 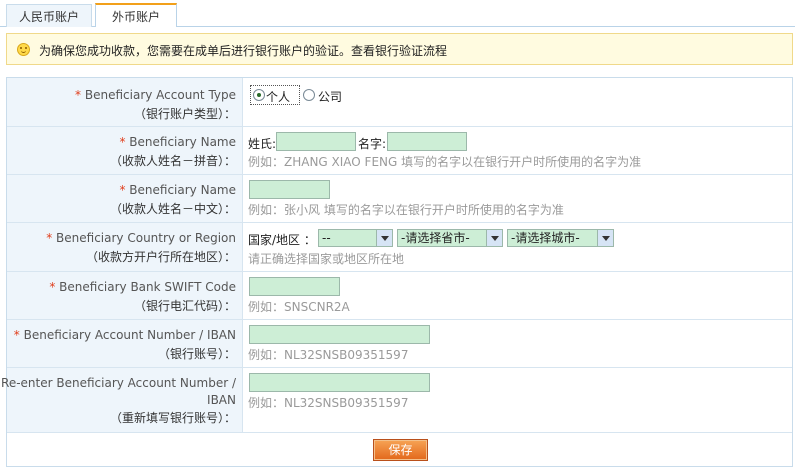 I want to click on surname-label: 姓氏:, so click(x=262, y=144).